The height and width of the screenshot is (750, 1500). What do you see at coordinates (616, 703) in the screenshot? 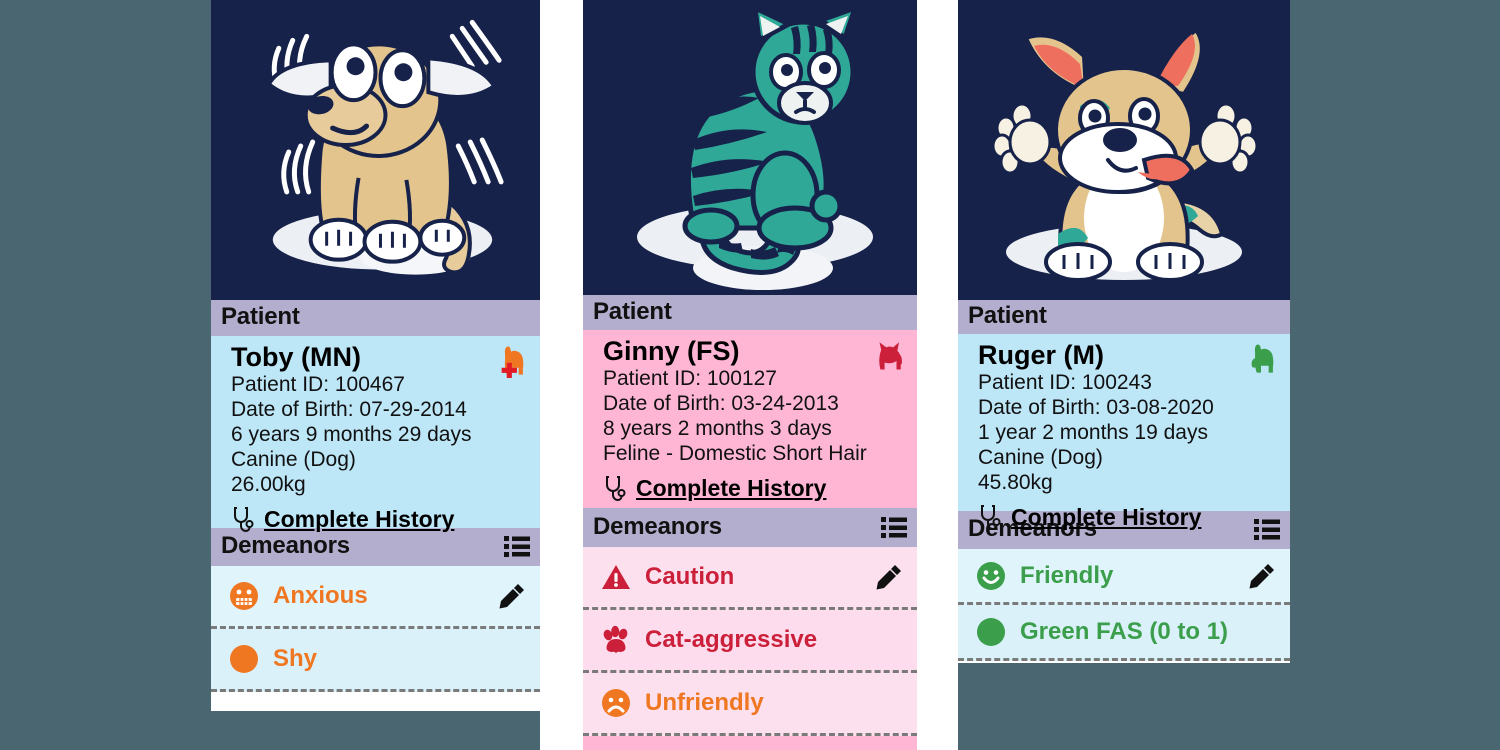
I see `frowning-face-icon` at bounding box center [616, 703].